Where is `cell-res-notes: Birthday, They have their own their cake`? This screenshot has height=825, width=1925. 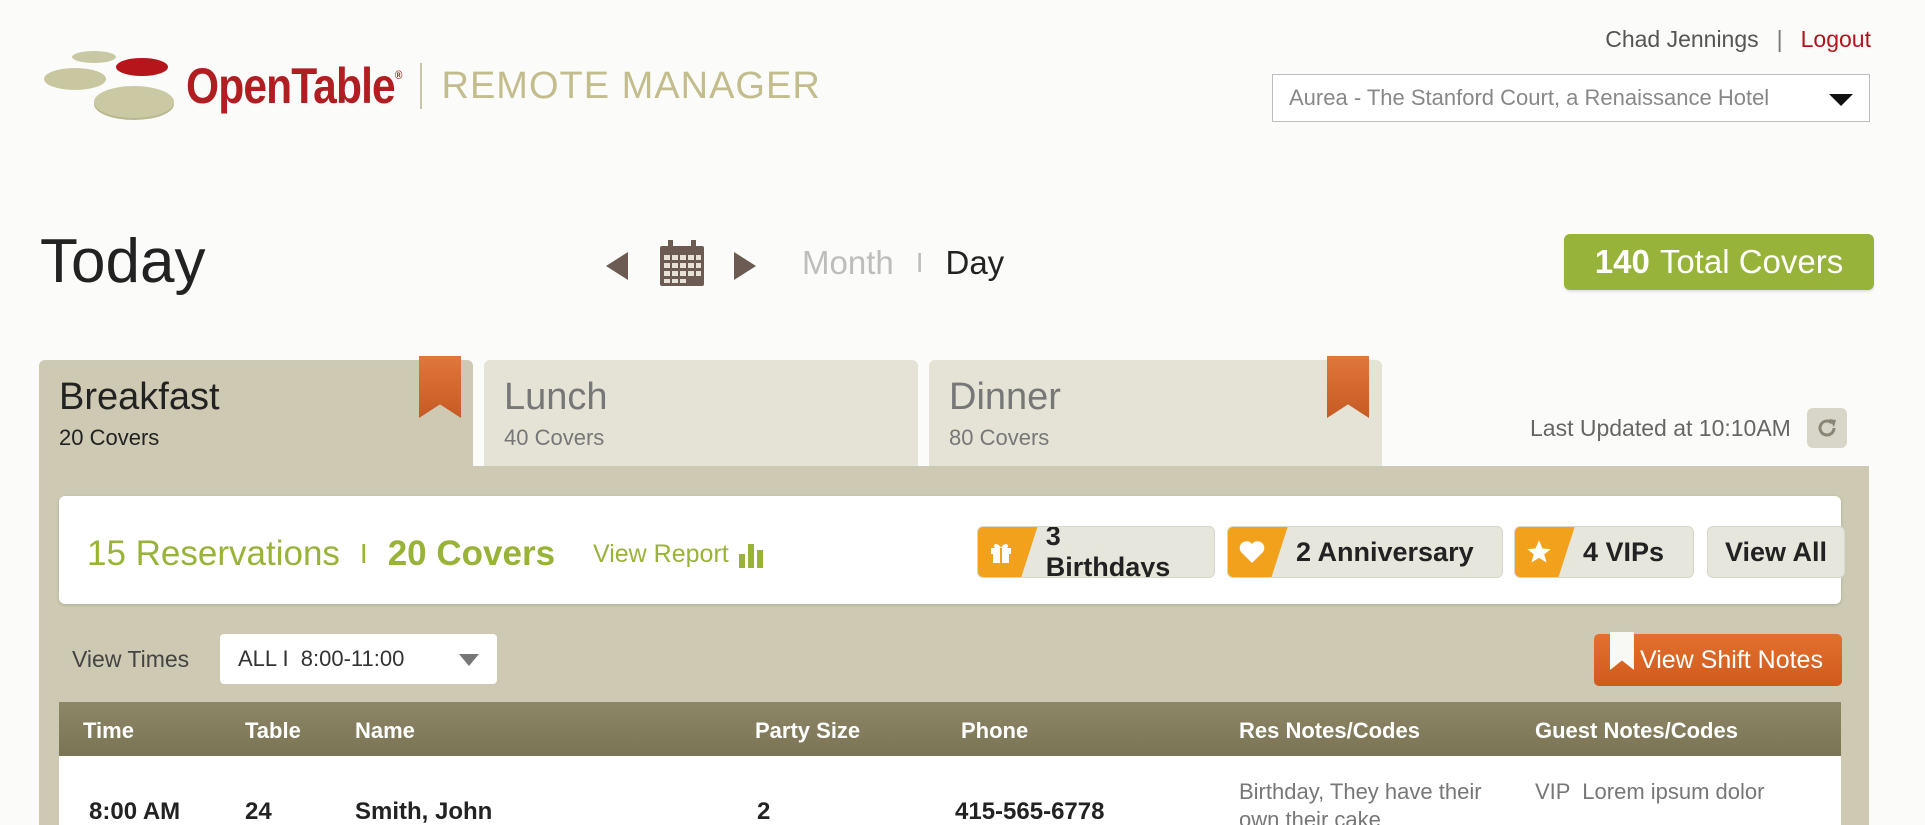
cell-res-notes: Birthday, They have their own their cake is located at coordinates (1360, 802).